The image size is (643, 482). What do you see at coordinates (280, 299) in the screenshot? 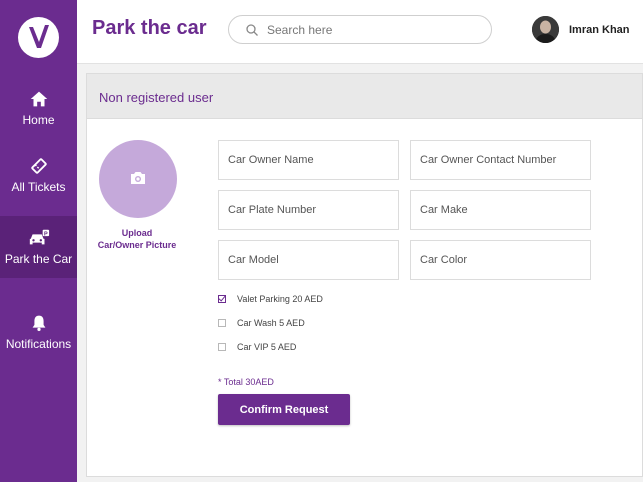
I see `option-label: Valet Parking 20 AED` at bounding box center [280, 299].